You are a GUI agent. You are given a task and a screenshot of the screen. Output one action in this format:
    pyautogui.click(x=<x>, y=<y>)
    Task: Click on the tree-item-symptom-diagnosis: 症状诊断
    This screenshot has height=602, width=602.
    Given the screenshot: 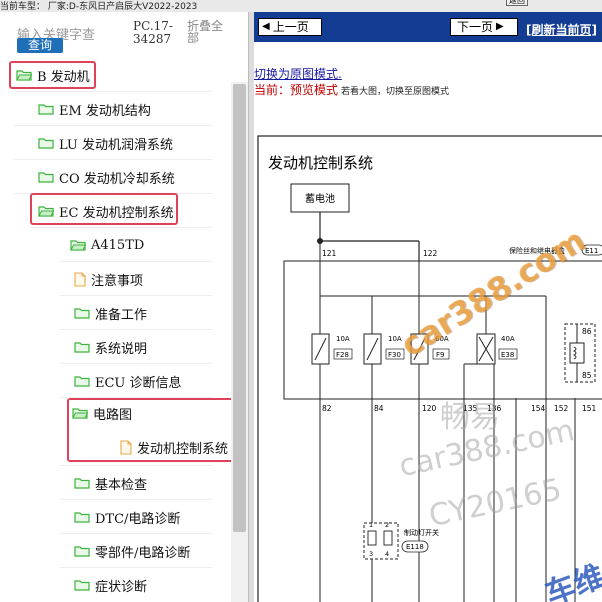 What is the action you would take?
    pyautogui.click(x=110, y=585)
    